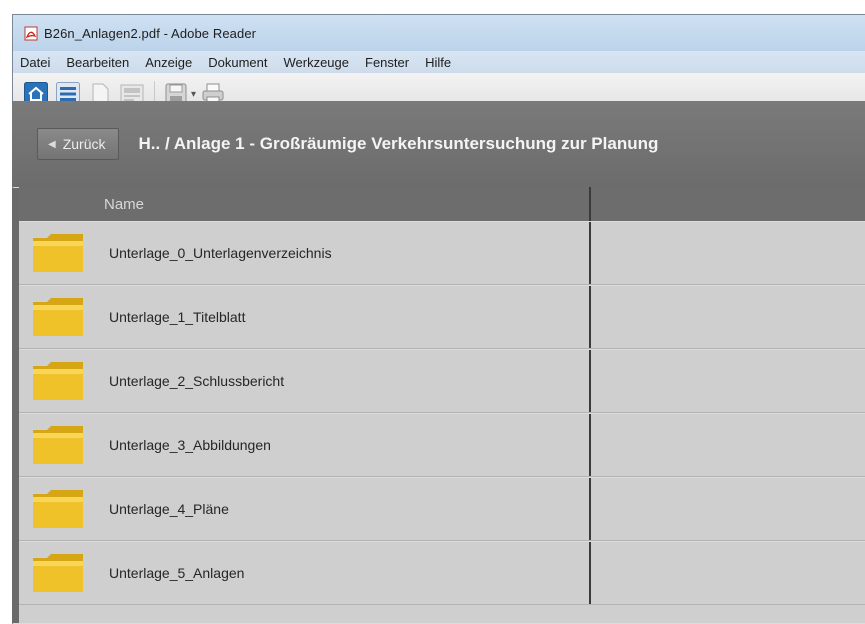  What do you see at coordinates (52, 144) in the screenshot?
I see `chevron-left-icon: ◀` at bounding box center [52, 144].